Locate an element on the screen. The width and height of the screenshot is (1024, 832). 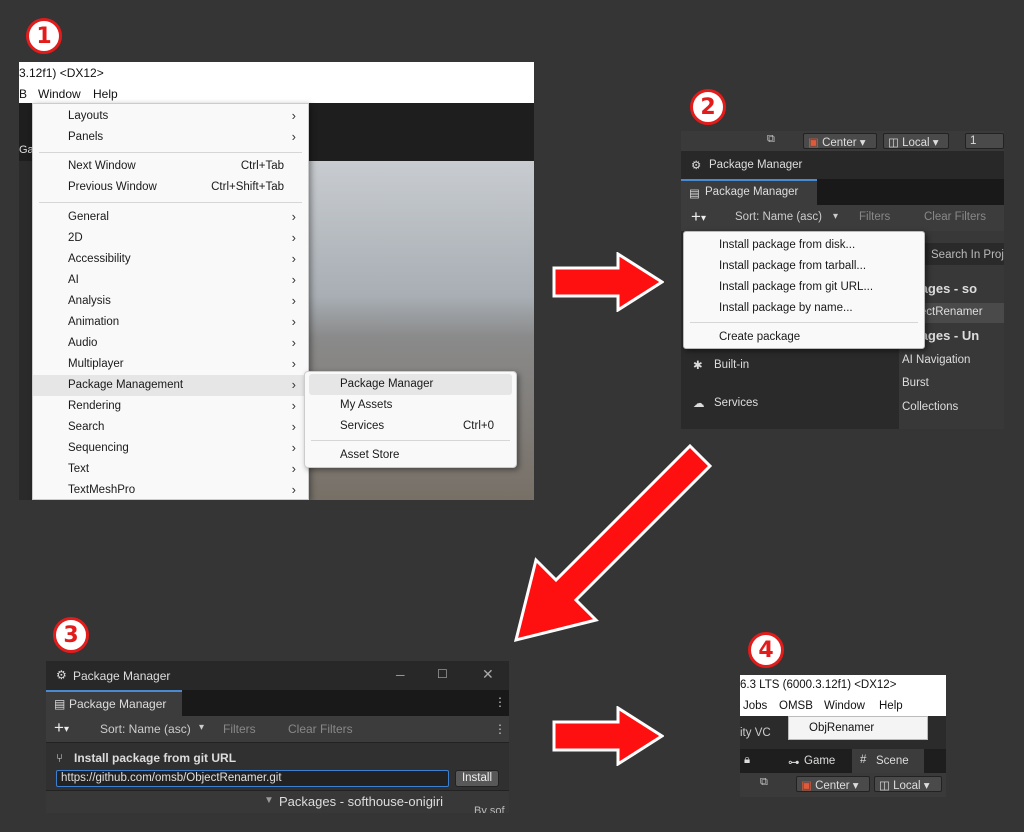
step-3-badge: 3 is located at coordinates (71, 635).